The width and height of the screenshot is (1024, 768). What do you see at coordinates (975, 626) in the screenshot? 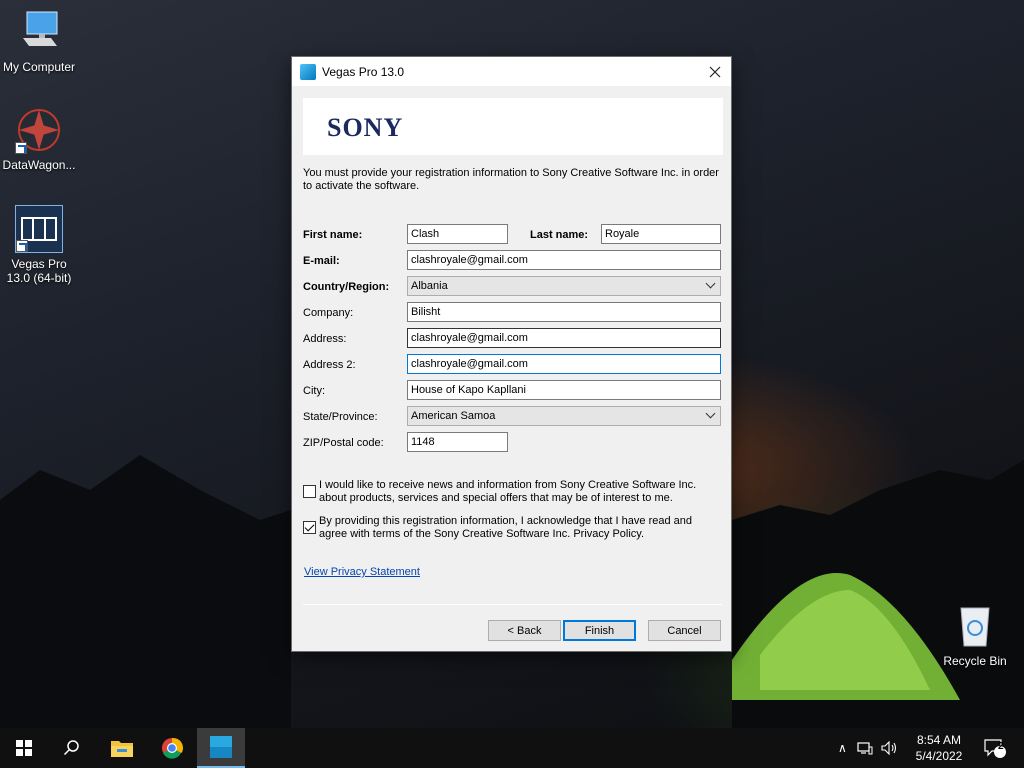
I see `recycle-bin-icon` at bounding box center [975, 626].